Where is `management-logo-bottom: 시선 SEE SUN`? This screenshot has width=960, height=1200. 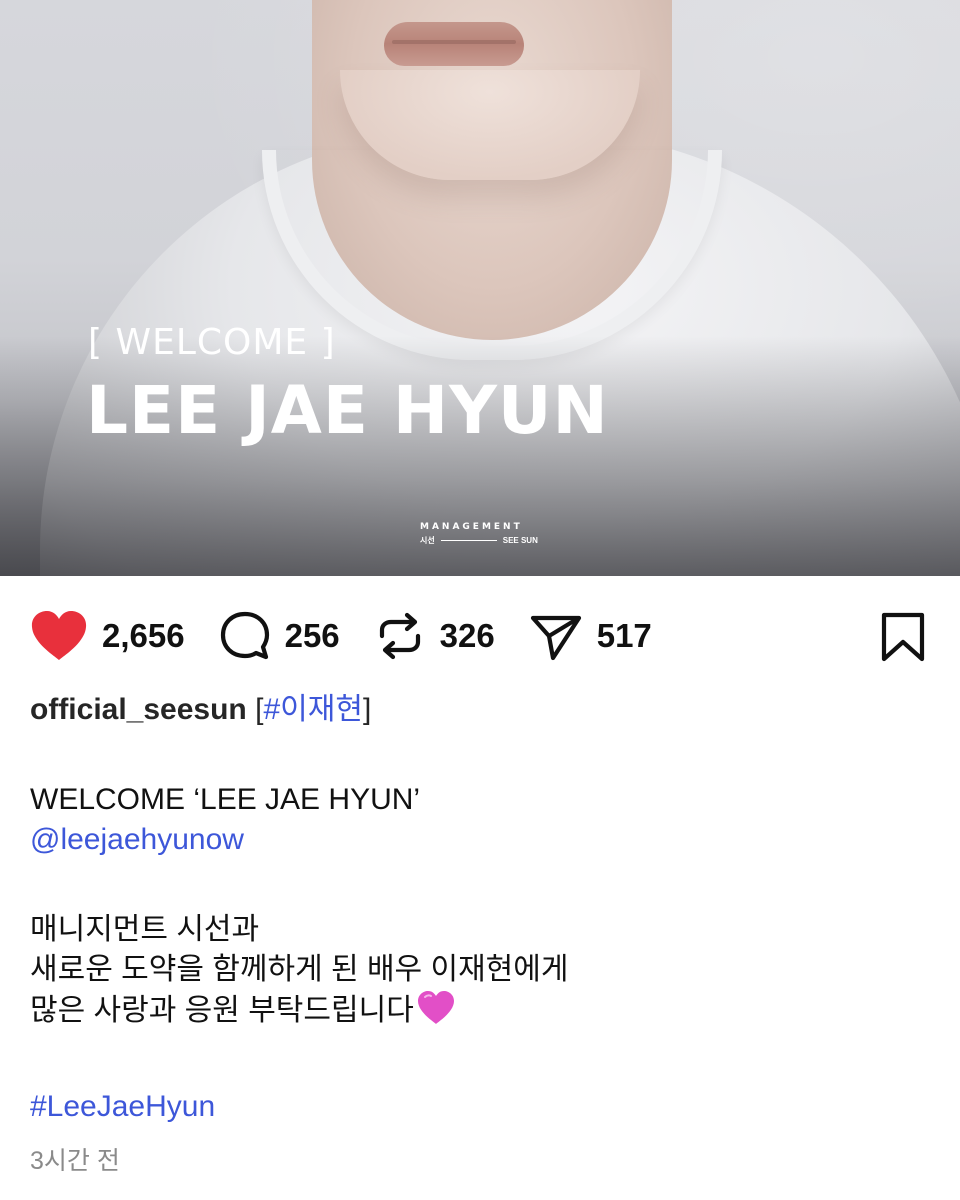 management-logo-bottom: 시선 SEE SUN is located at coordinates (482, 540).